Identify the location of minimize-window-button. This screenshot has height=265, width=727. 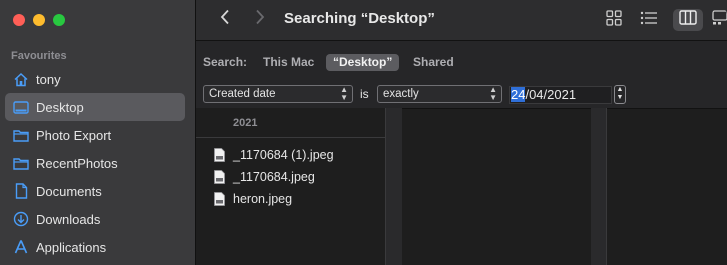
(39, 20).